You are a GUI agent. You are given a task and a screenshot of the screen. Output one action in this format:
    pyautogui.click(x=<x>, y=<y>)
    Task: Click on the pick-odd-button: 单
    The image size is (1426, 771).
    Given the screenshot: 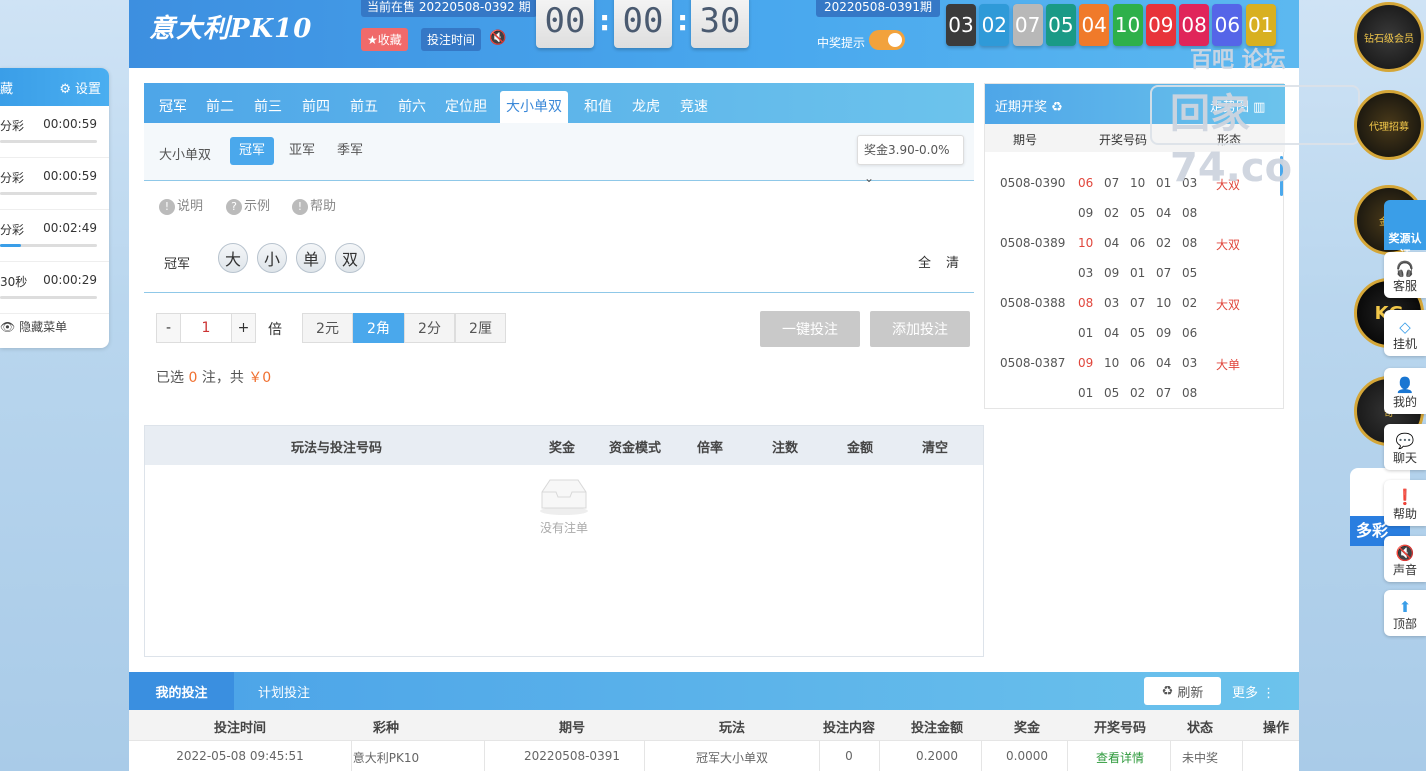 What is the action you would take?
    pyautogui.click(x=311, y=258)
    